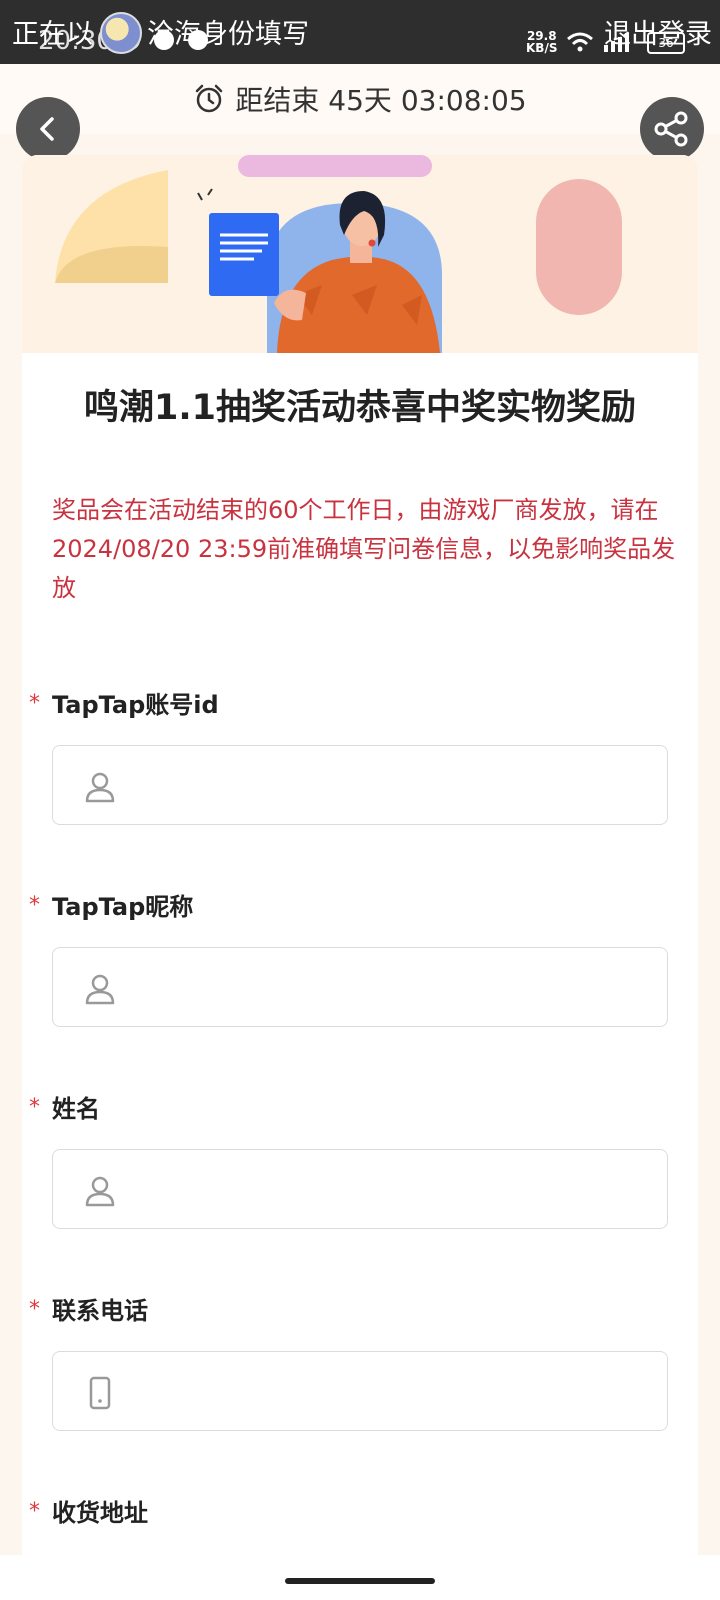 The height and width of the screenshot is (1600, 720). I want to click on field-label-name: 姓名, so click(76, 1109).